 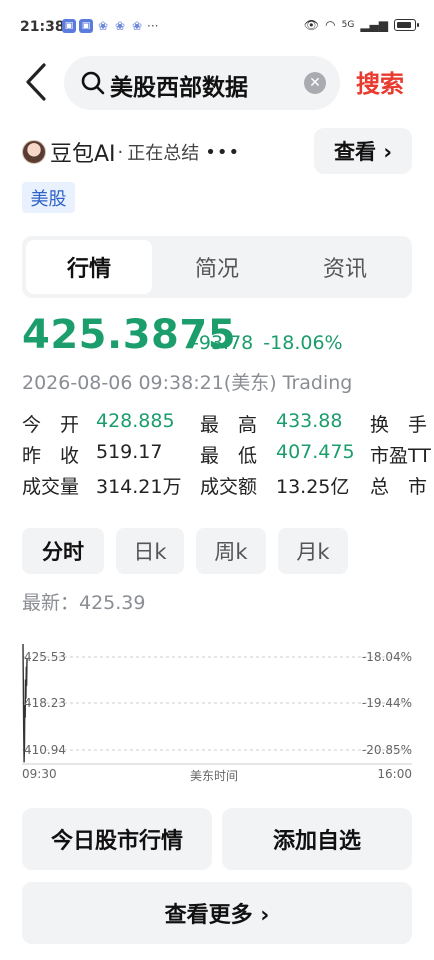 I want to click on y-tick-right: -20.85%, so click(x=386, y=750).